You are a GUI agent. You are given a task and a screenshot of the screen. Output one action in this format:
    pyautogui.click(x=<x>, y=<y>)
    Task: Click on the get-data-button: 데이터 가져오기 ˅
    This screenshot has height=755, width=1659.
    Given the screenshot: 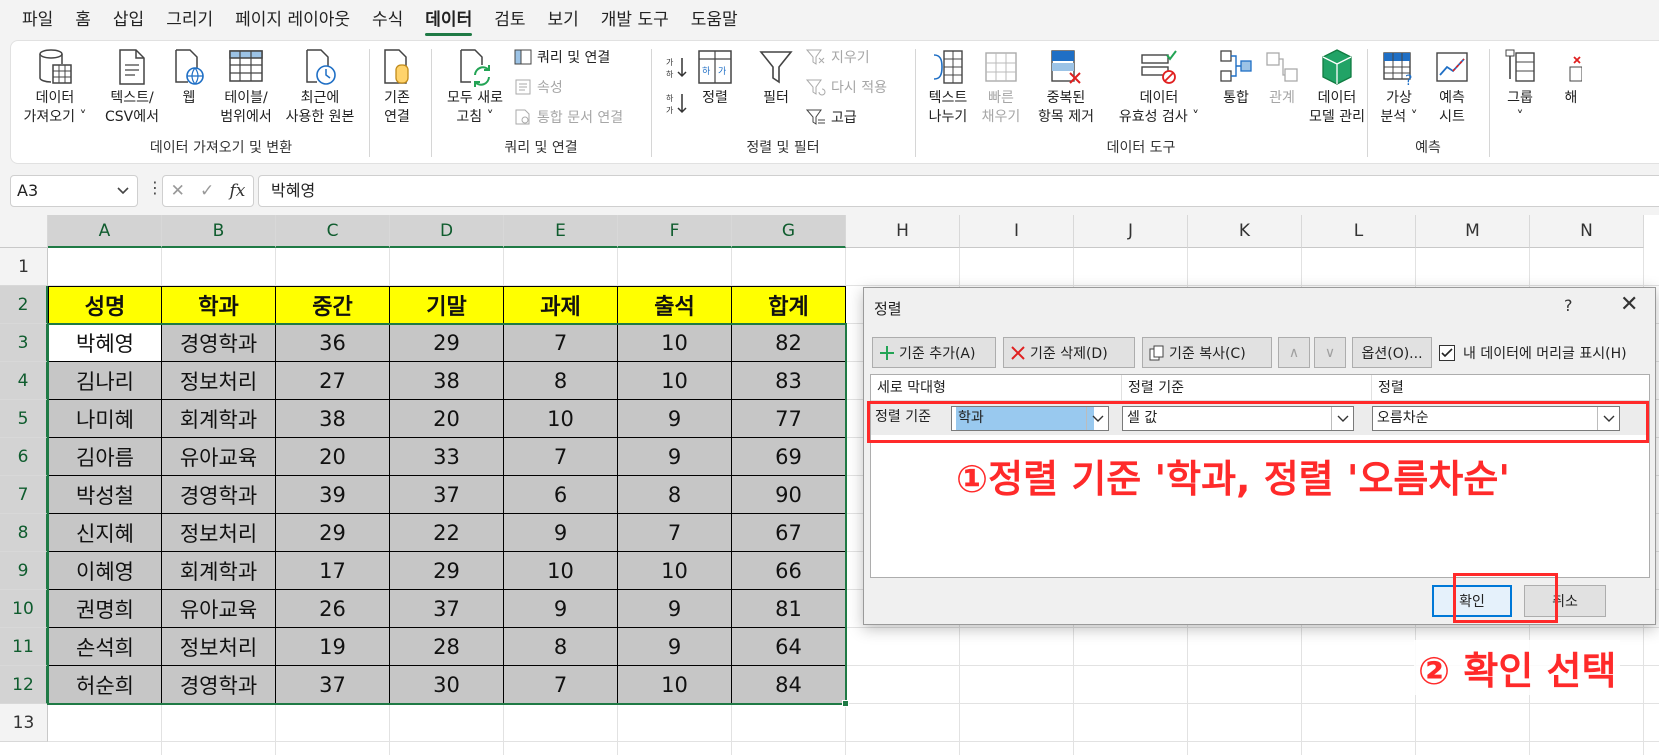 What is the action you would take?
    pyautogui.click(x=55, y=87)
    